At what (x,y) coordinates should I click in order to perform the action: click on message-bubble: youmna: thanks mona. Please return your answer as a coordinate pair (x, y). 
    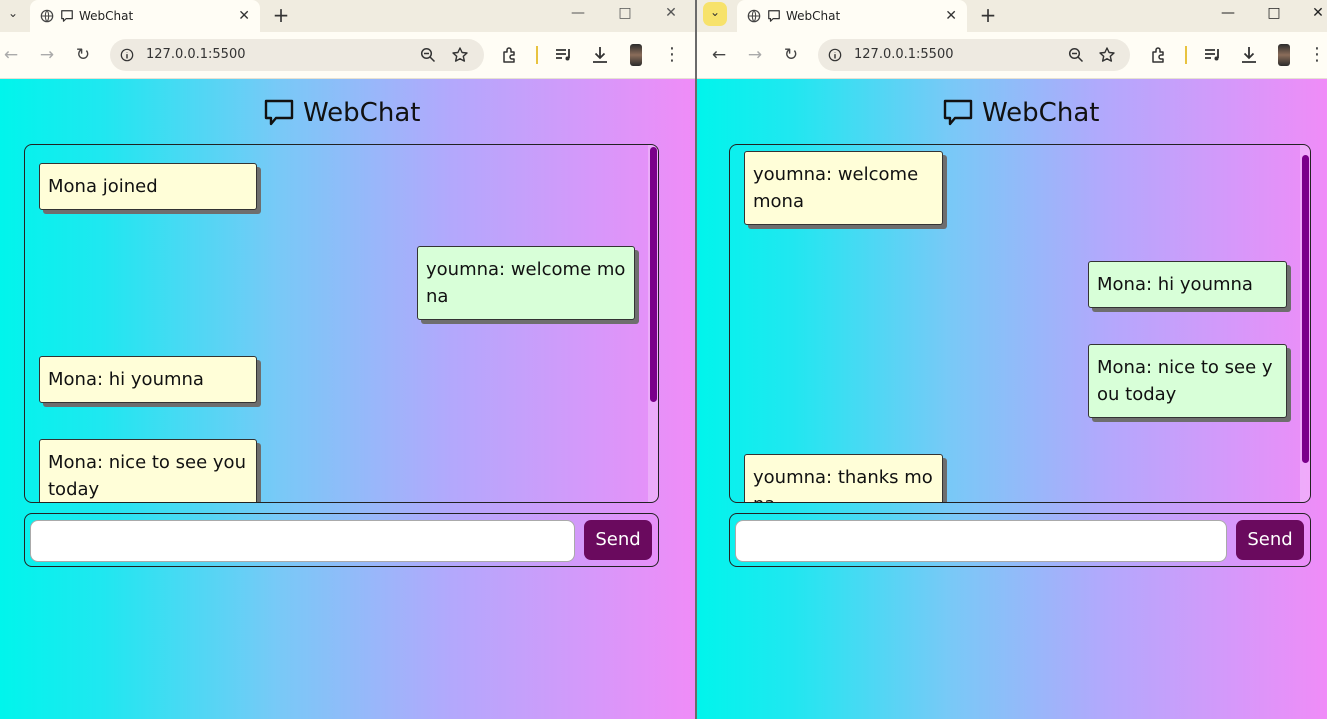
    Looking at the image, I should click on (843, 478).